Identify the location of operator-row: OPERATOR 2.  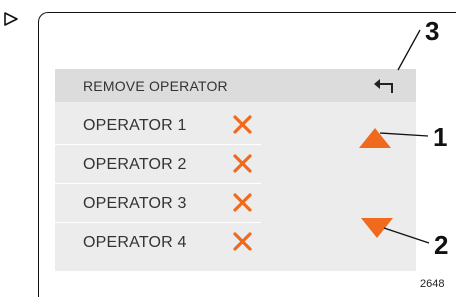
(158, 164).